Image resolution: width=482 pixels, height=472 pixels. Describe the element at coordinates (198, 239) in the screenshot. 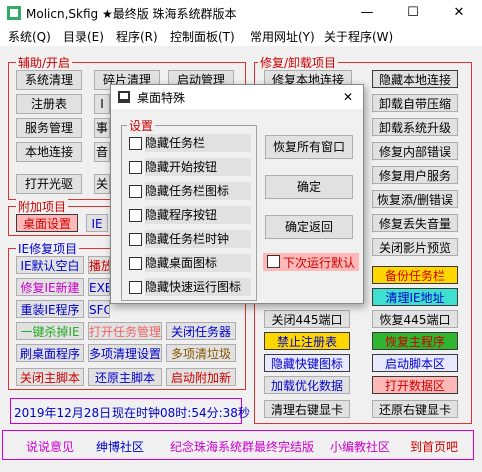

I see `hide-taskbar-clock-label: 隐藏任务栏时钟` at that location.